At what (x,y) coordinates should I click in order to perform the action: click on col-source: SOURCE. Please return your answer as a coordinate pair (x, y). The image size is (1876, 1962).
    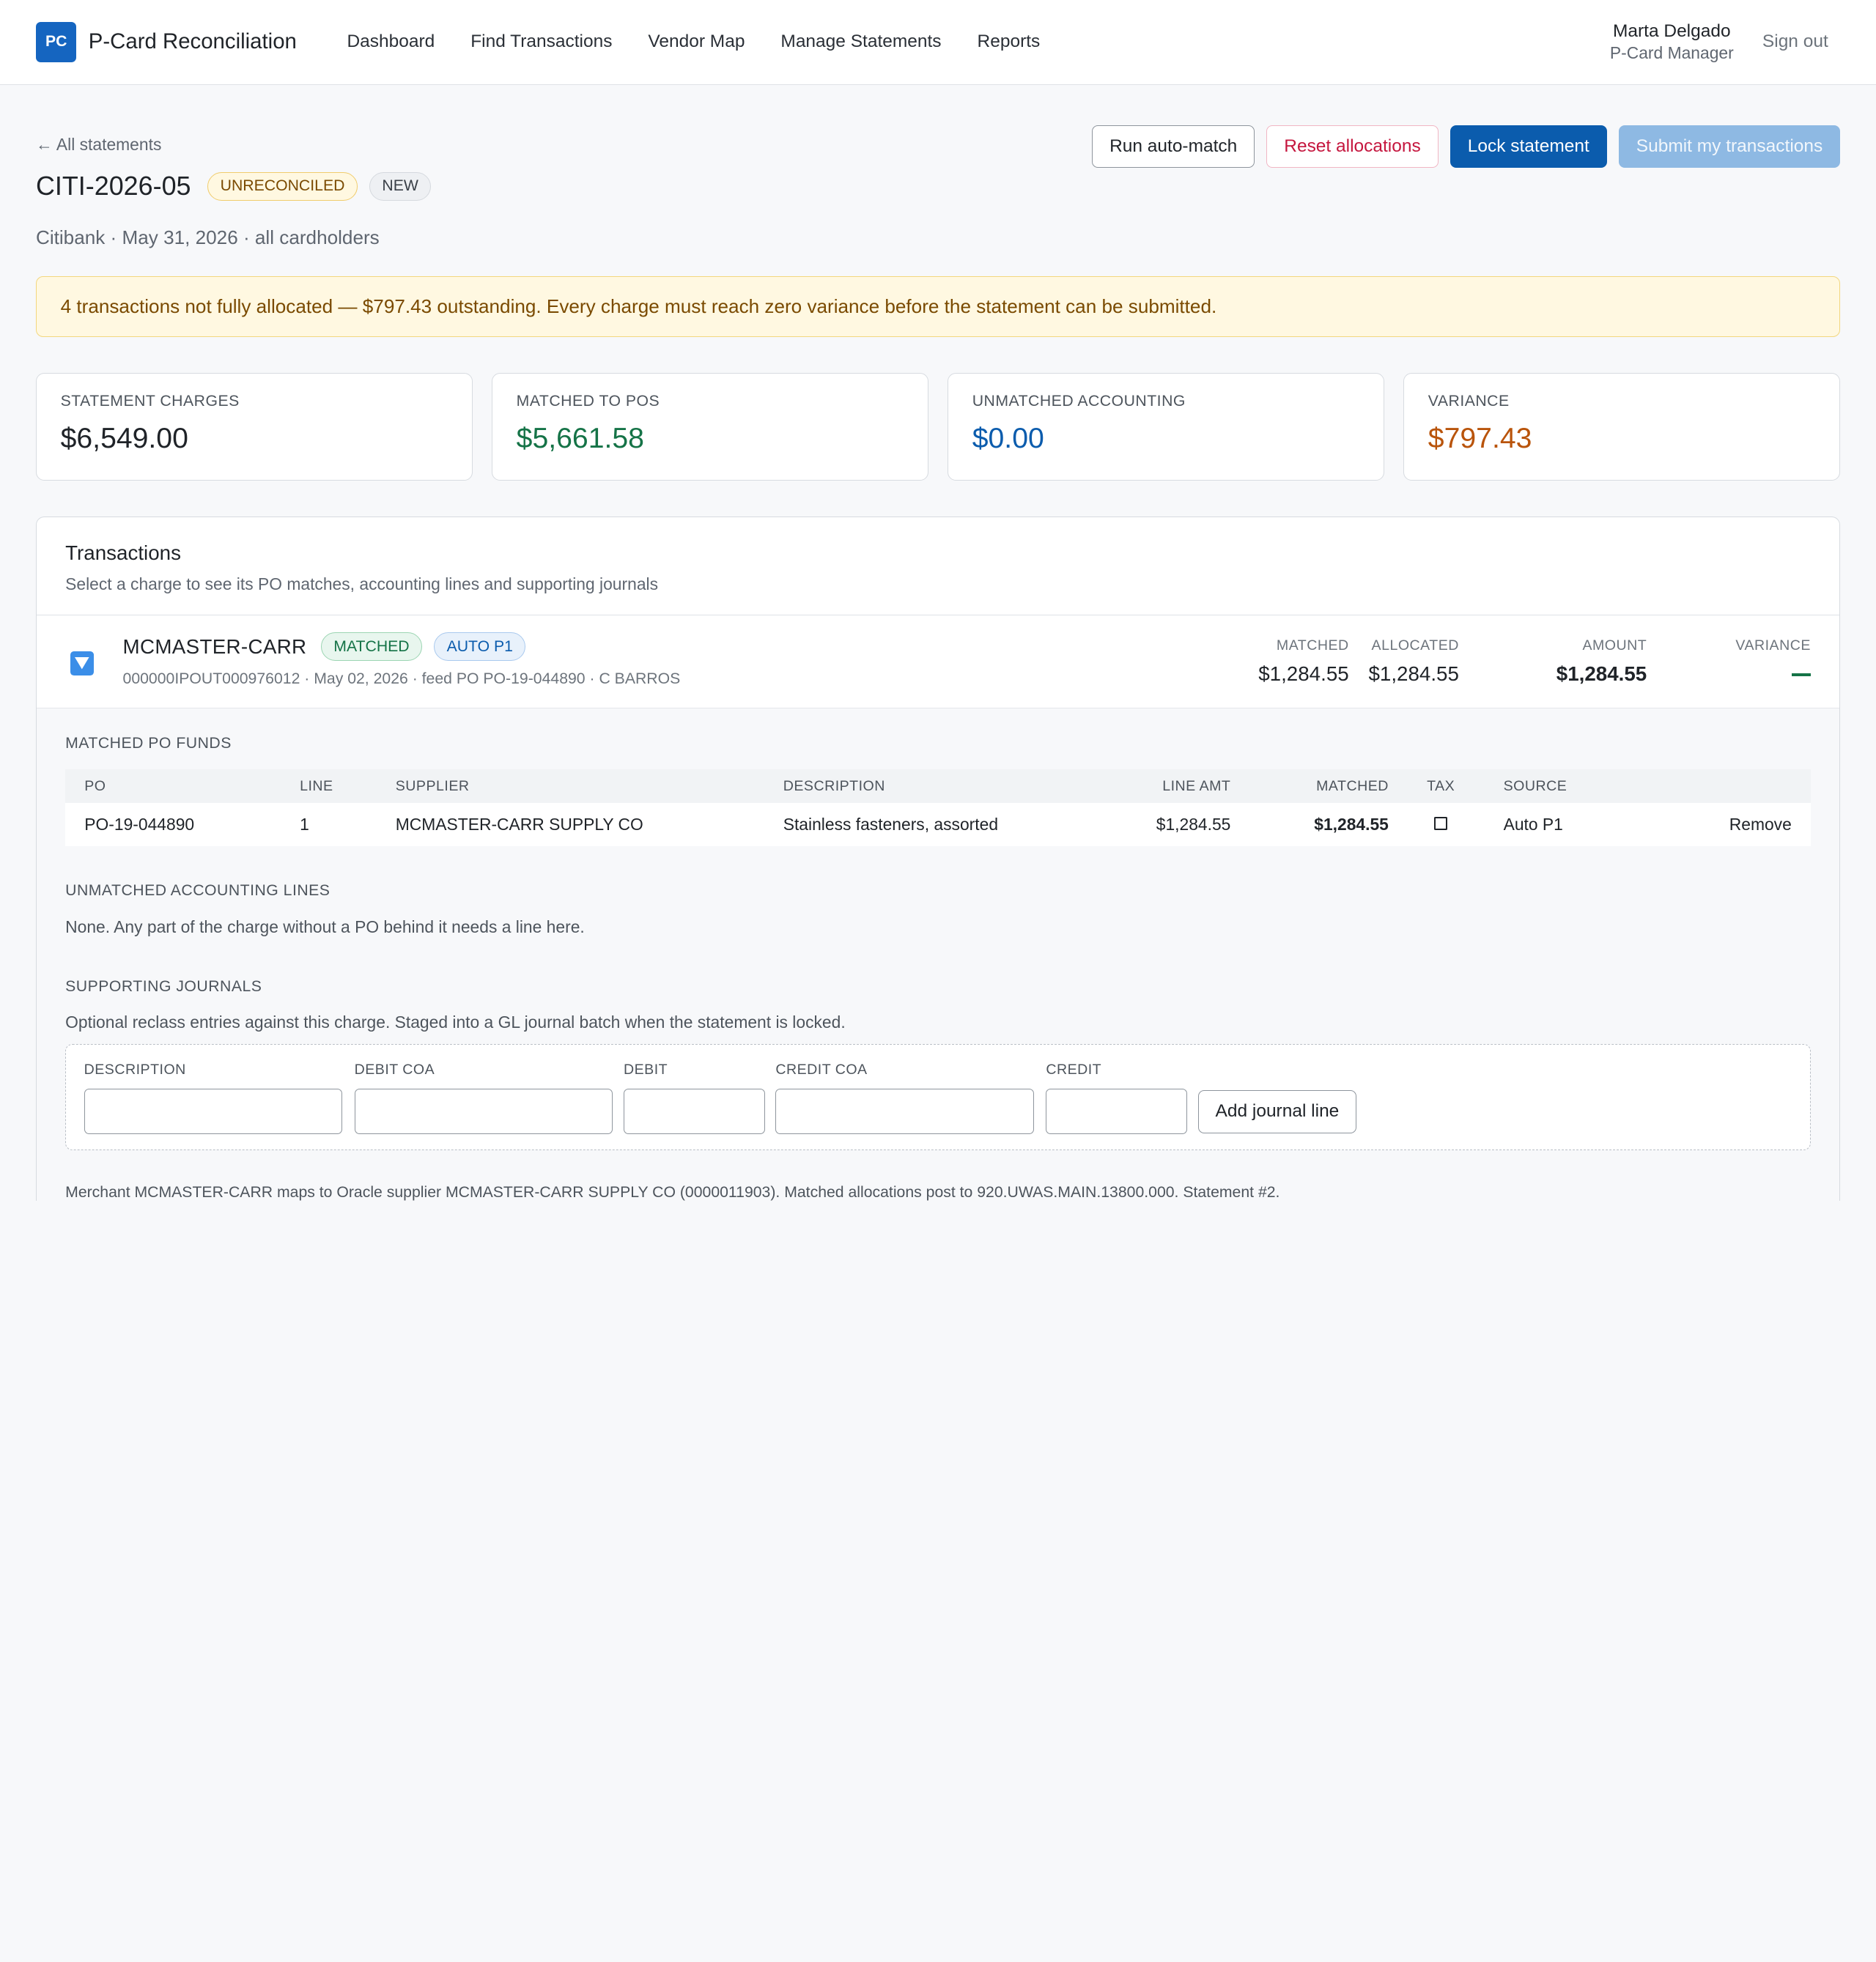
    Looking at the image, I should click on (1550, 786).